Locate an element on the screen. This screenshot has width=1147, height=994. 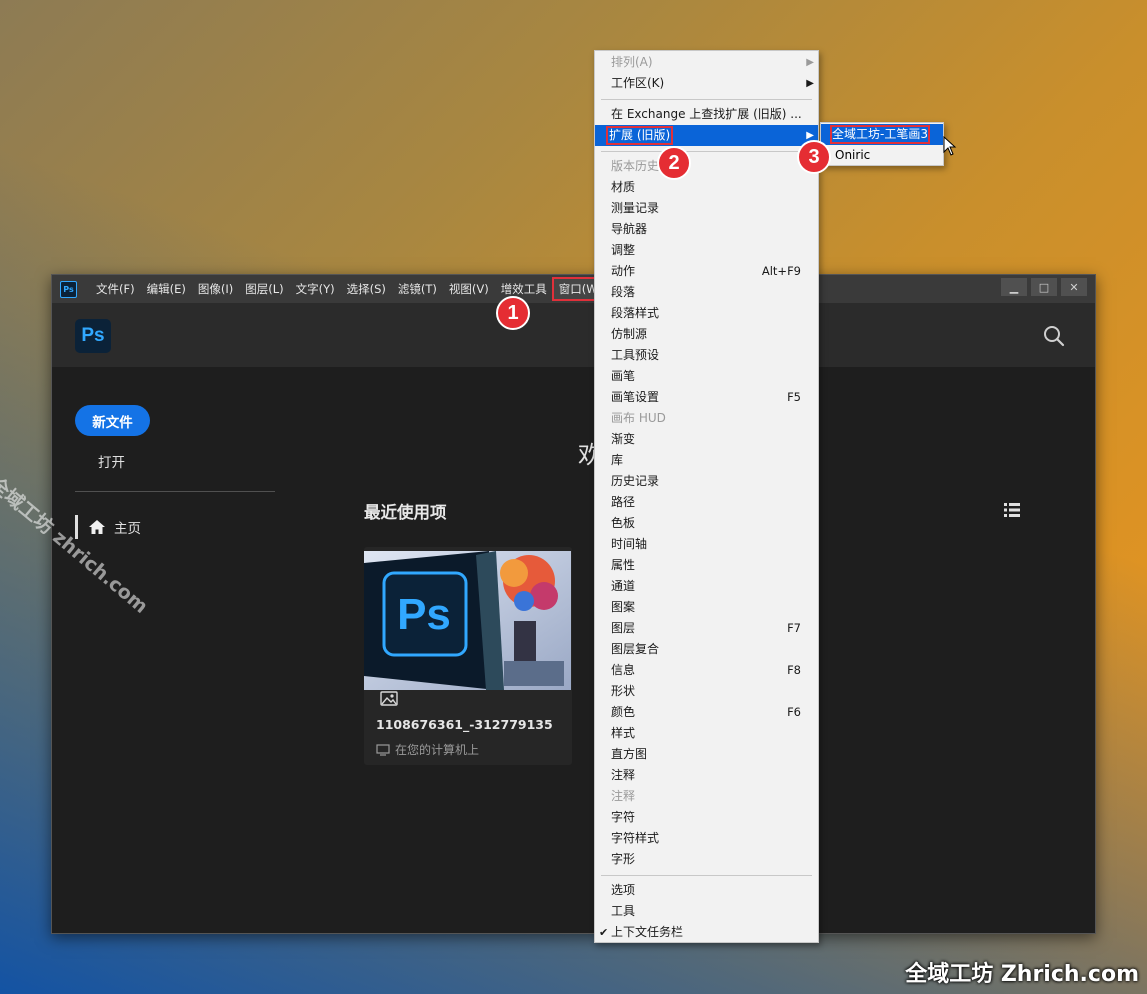
window-menu-item-9: 导航器 is located at coordinates (706, 229).